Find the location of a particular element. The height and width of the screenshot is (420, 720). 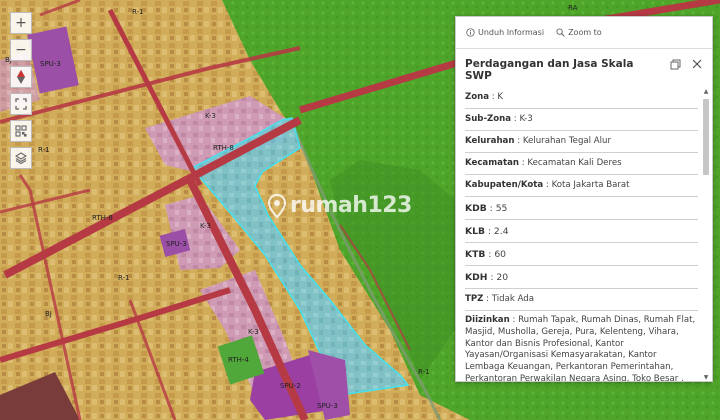

map-controls: + − is located at coordinates (22, 93).